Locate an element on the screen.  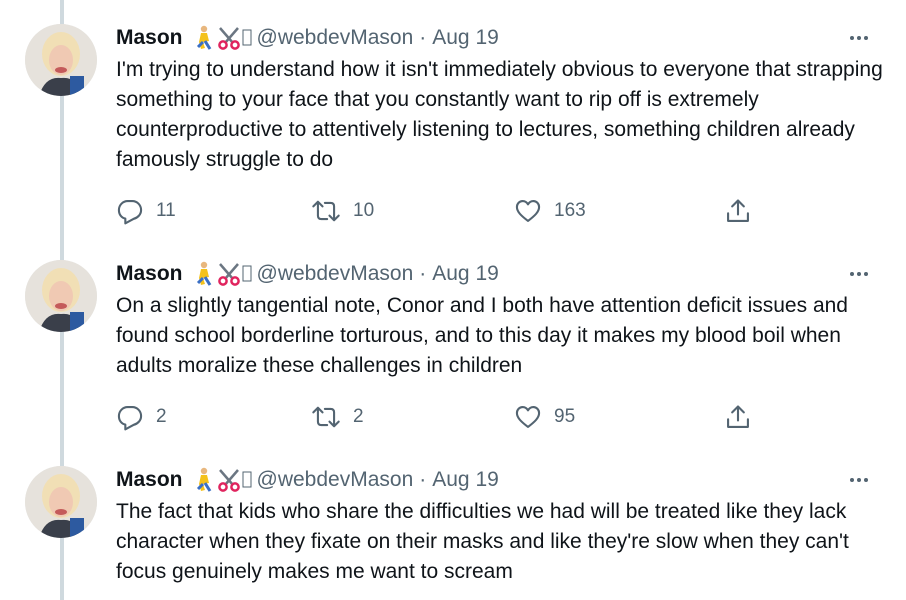
like-count: 95 is located at coordinates (565, 416).